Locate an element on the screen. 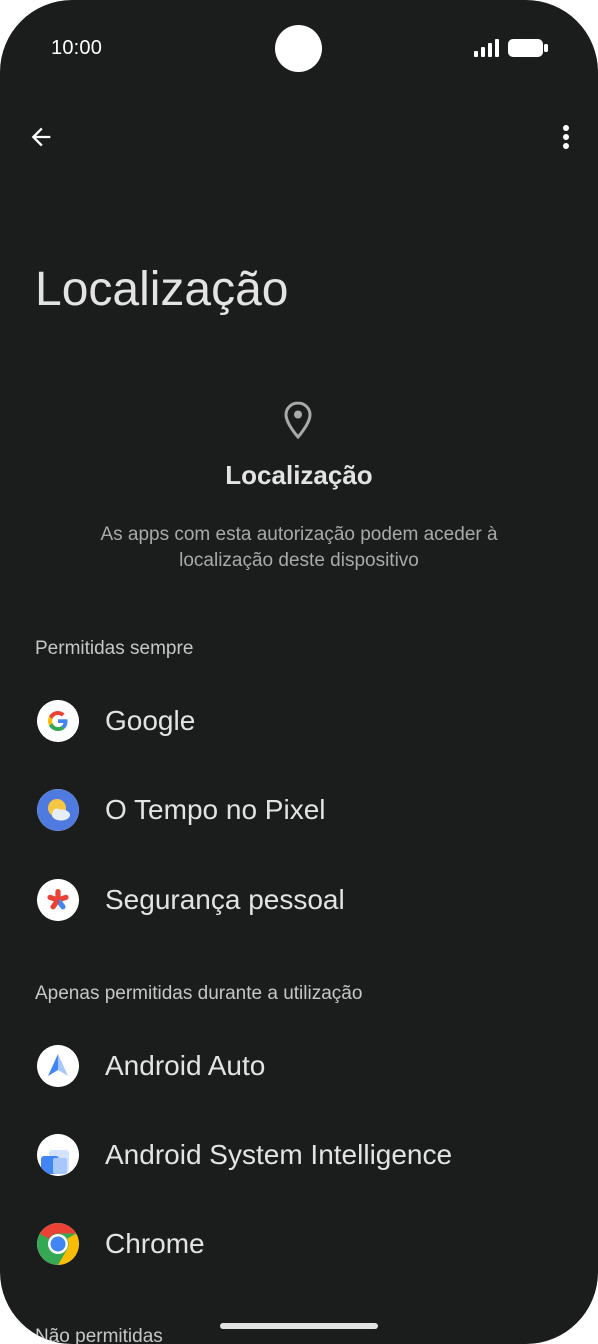  more-vert-icon is located at coordinates (566, 137).